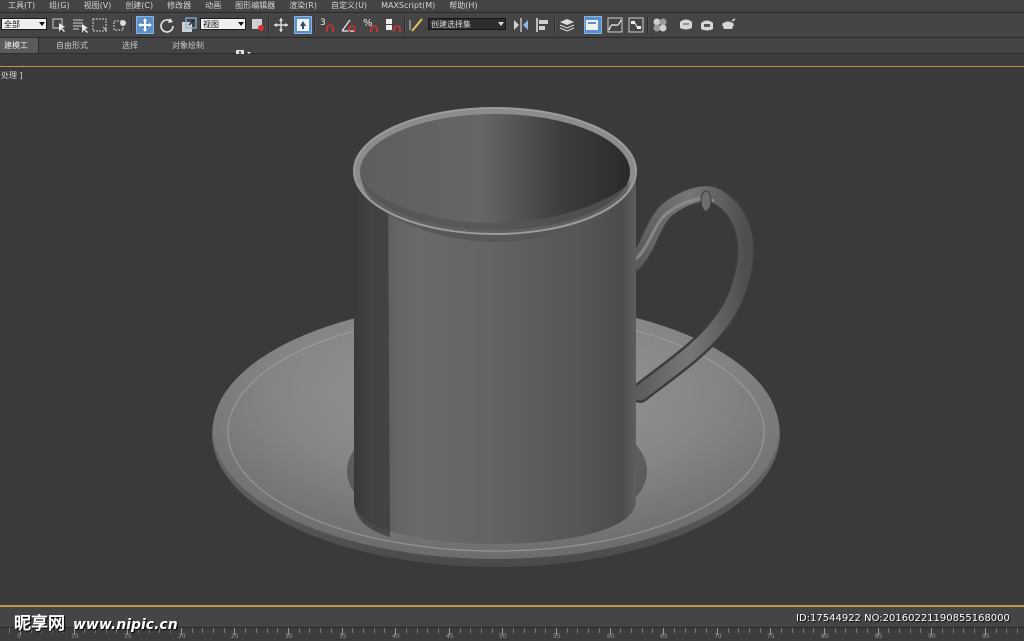  Describe the element at coordinates (21, 6) in the screenshot. I see `menu-tools: 工具(T)` at that location.